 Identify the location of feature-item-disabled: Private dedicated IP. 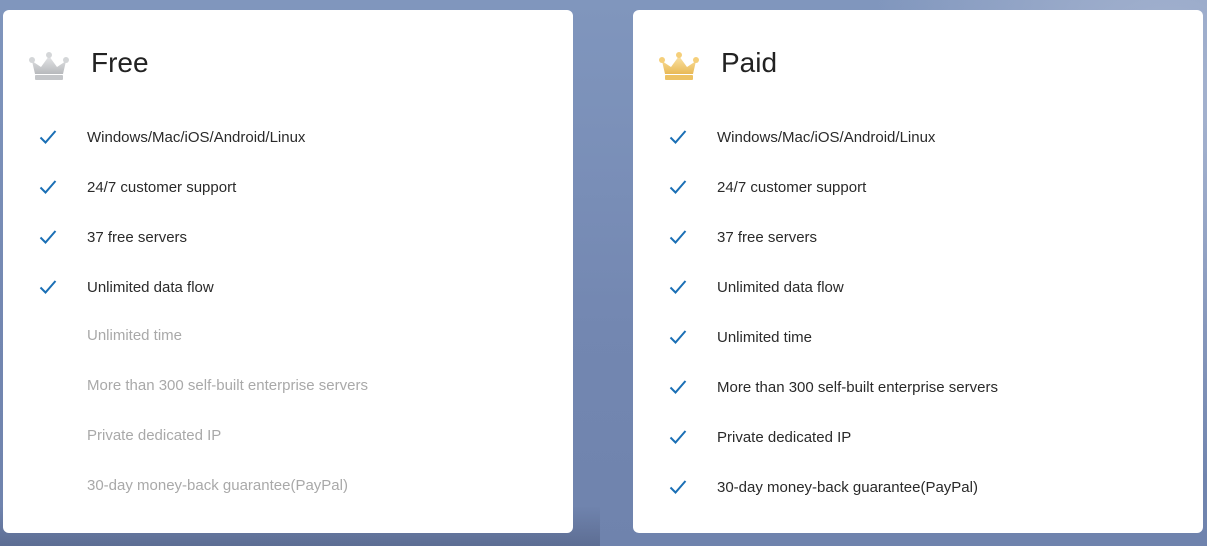
(288, 437).